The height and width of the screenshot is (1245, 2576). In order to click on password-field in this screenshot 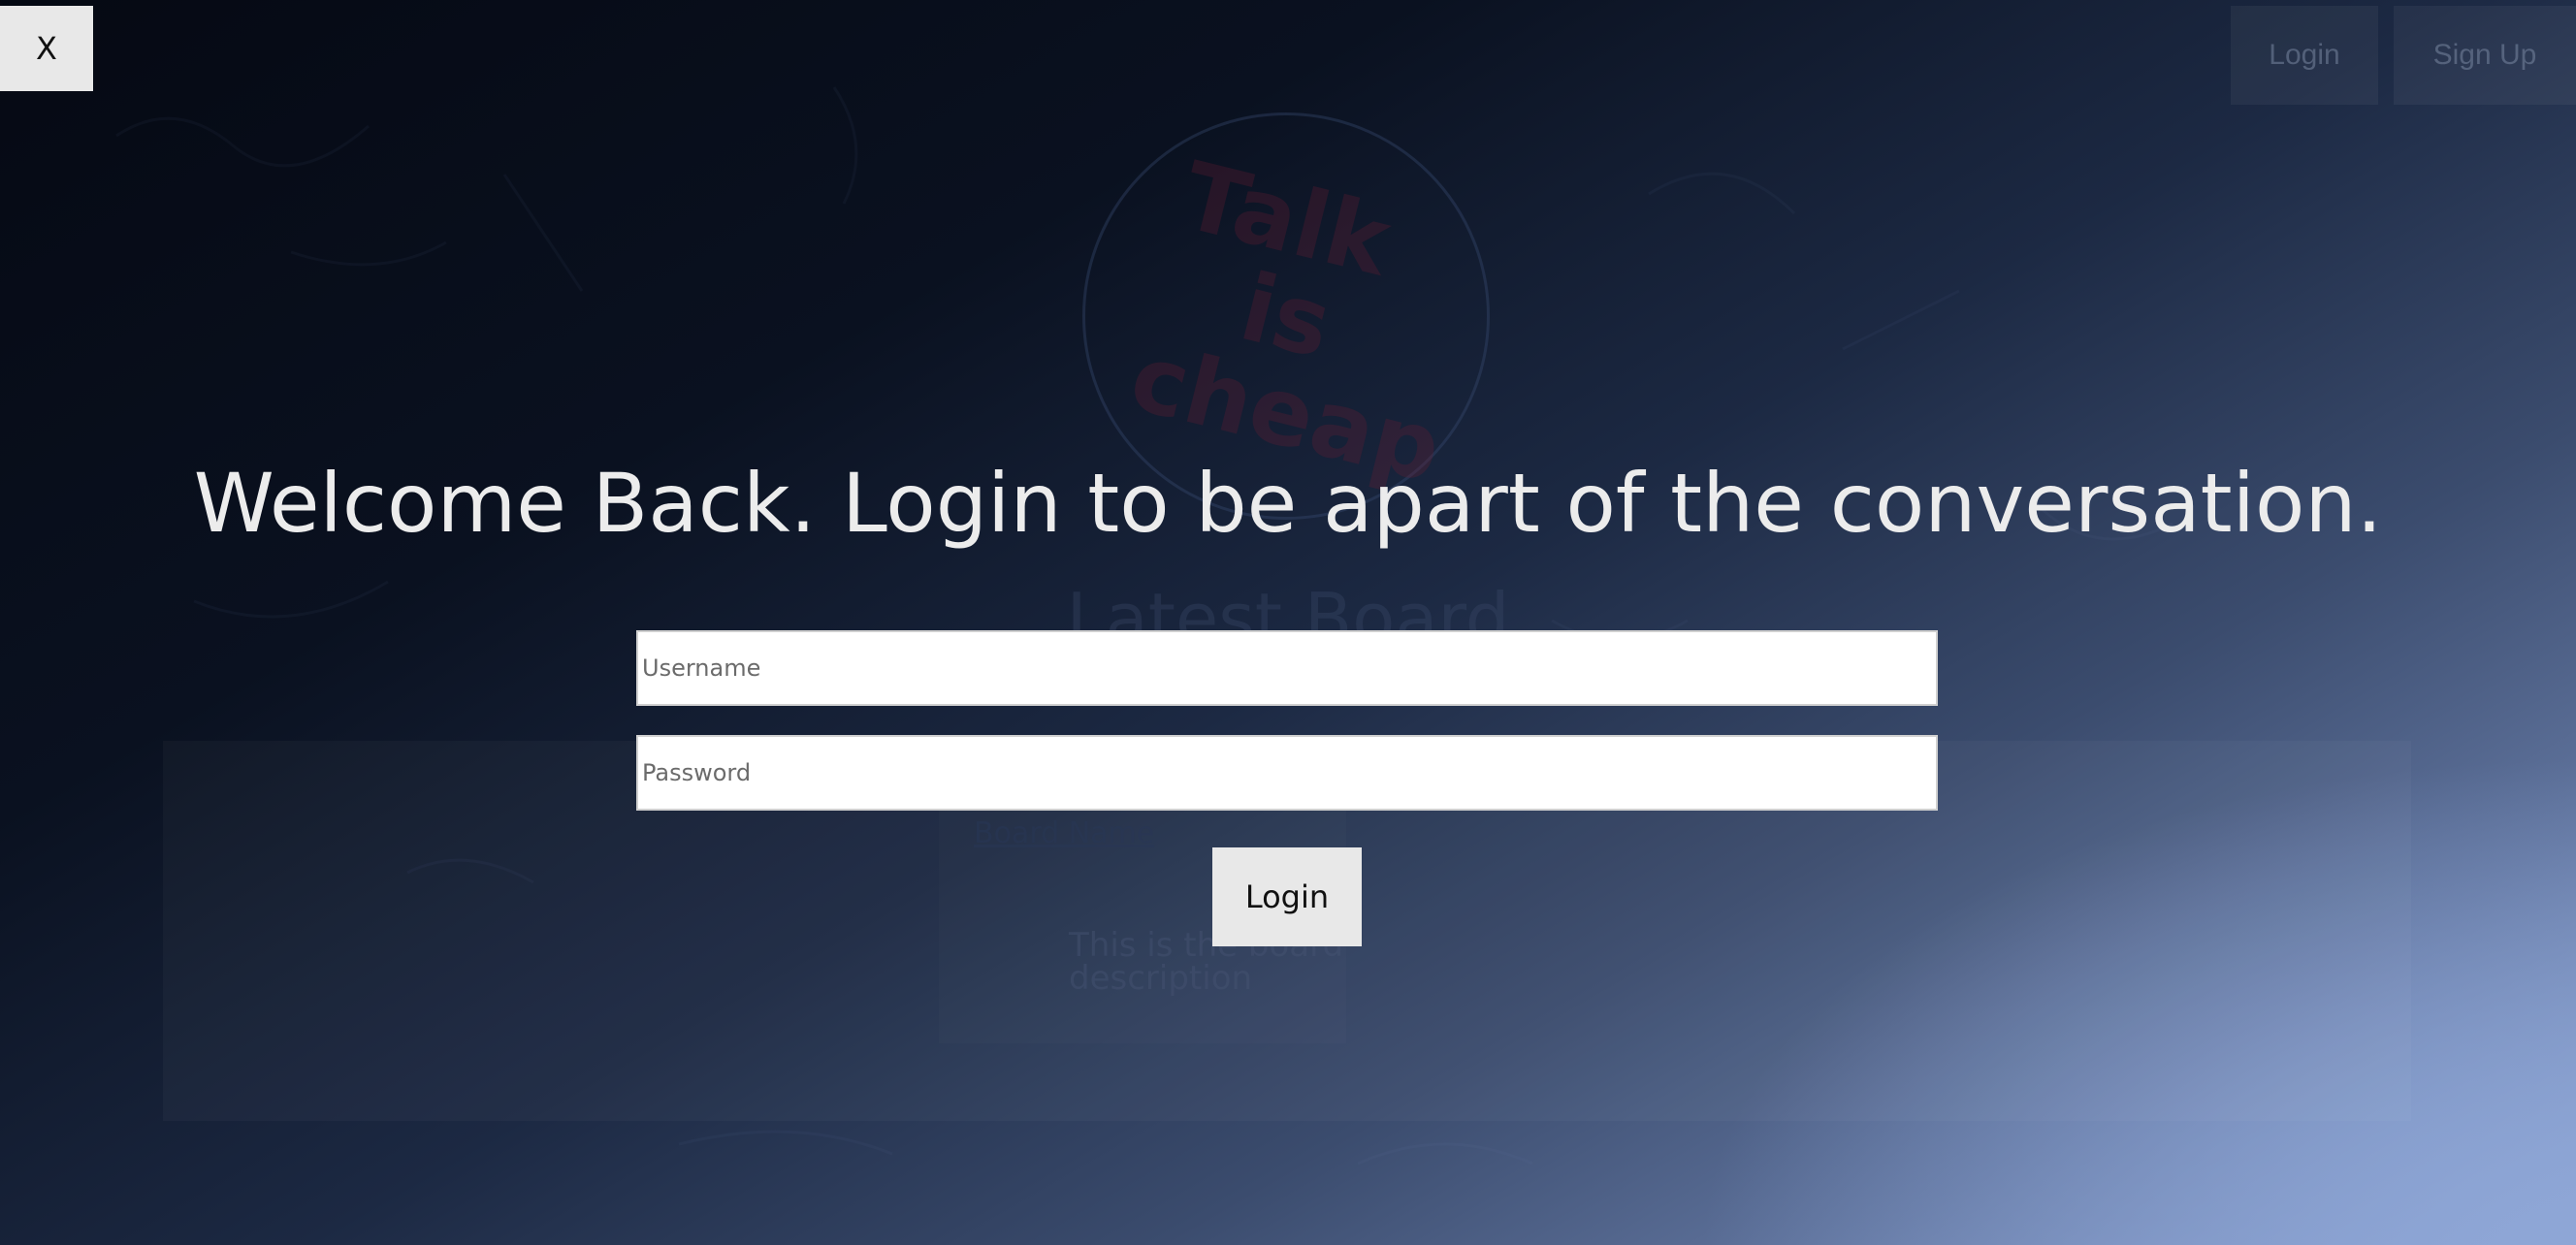, I will do `click(1287, 773)`.